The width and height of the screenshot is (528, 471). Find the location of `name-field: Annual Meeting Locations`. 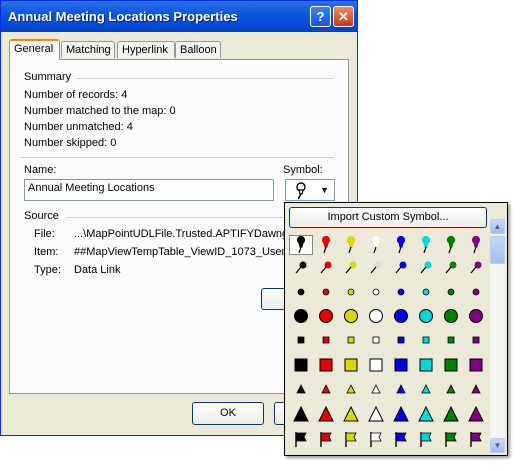

name-field: Annual Meeting Locations is located at coordinates (149, 190).